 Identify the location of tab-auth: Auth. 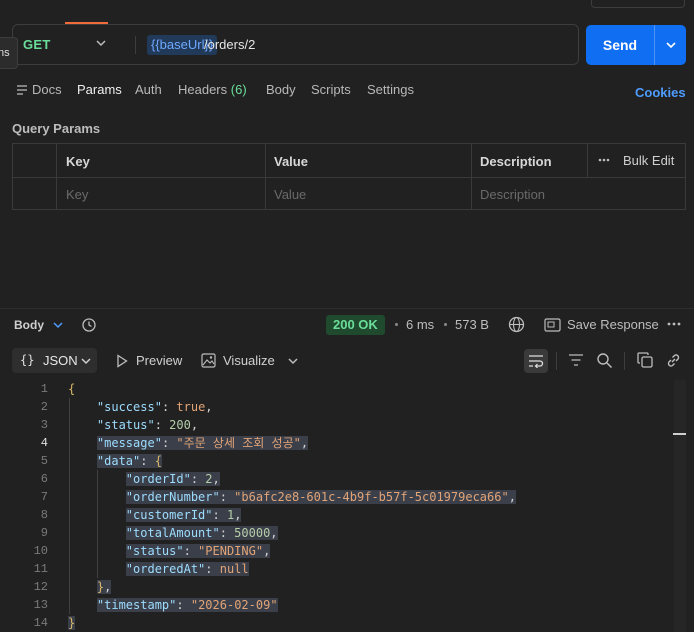
(148, 89).